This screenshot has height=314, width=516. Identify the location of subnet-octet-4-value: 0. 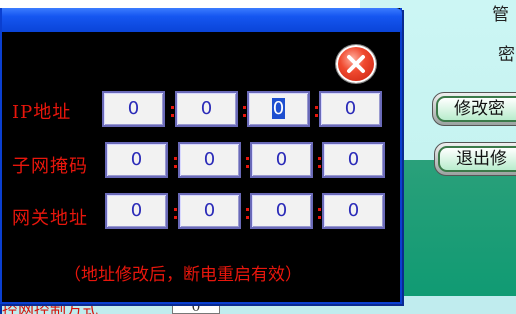
(353, 159).